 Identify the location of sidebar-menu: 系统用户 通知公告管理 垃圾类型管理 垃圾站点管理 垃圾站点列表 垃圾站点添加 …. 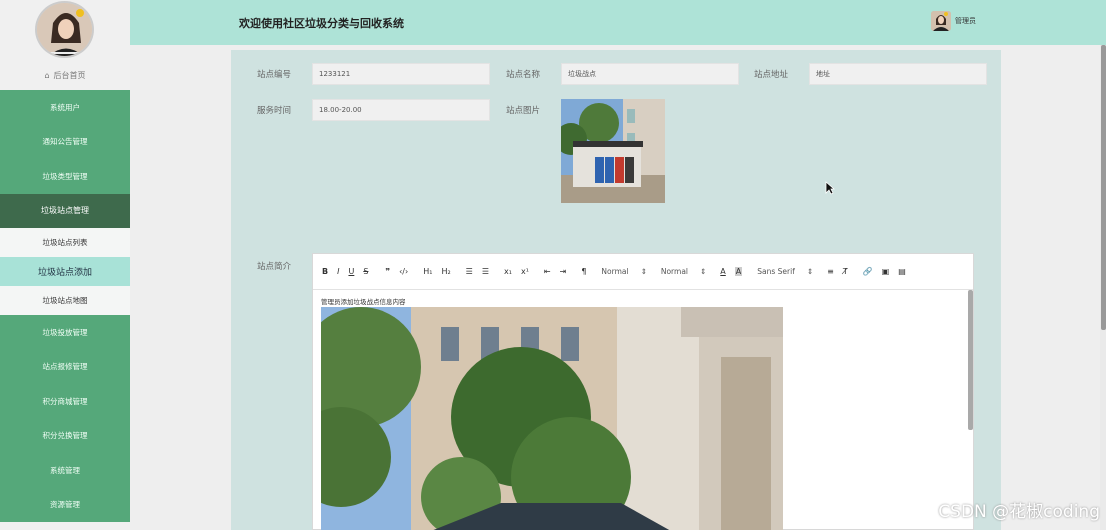
(65, 306).